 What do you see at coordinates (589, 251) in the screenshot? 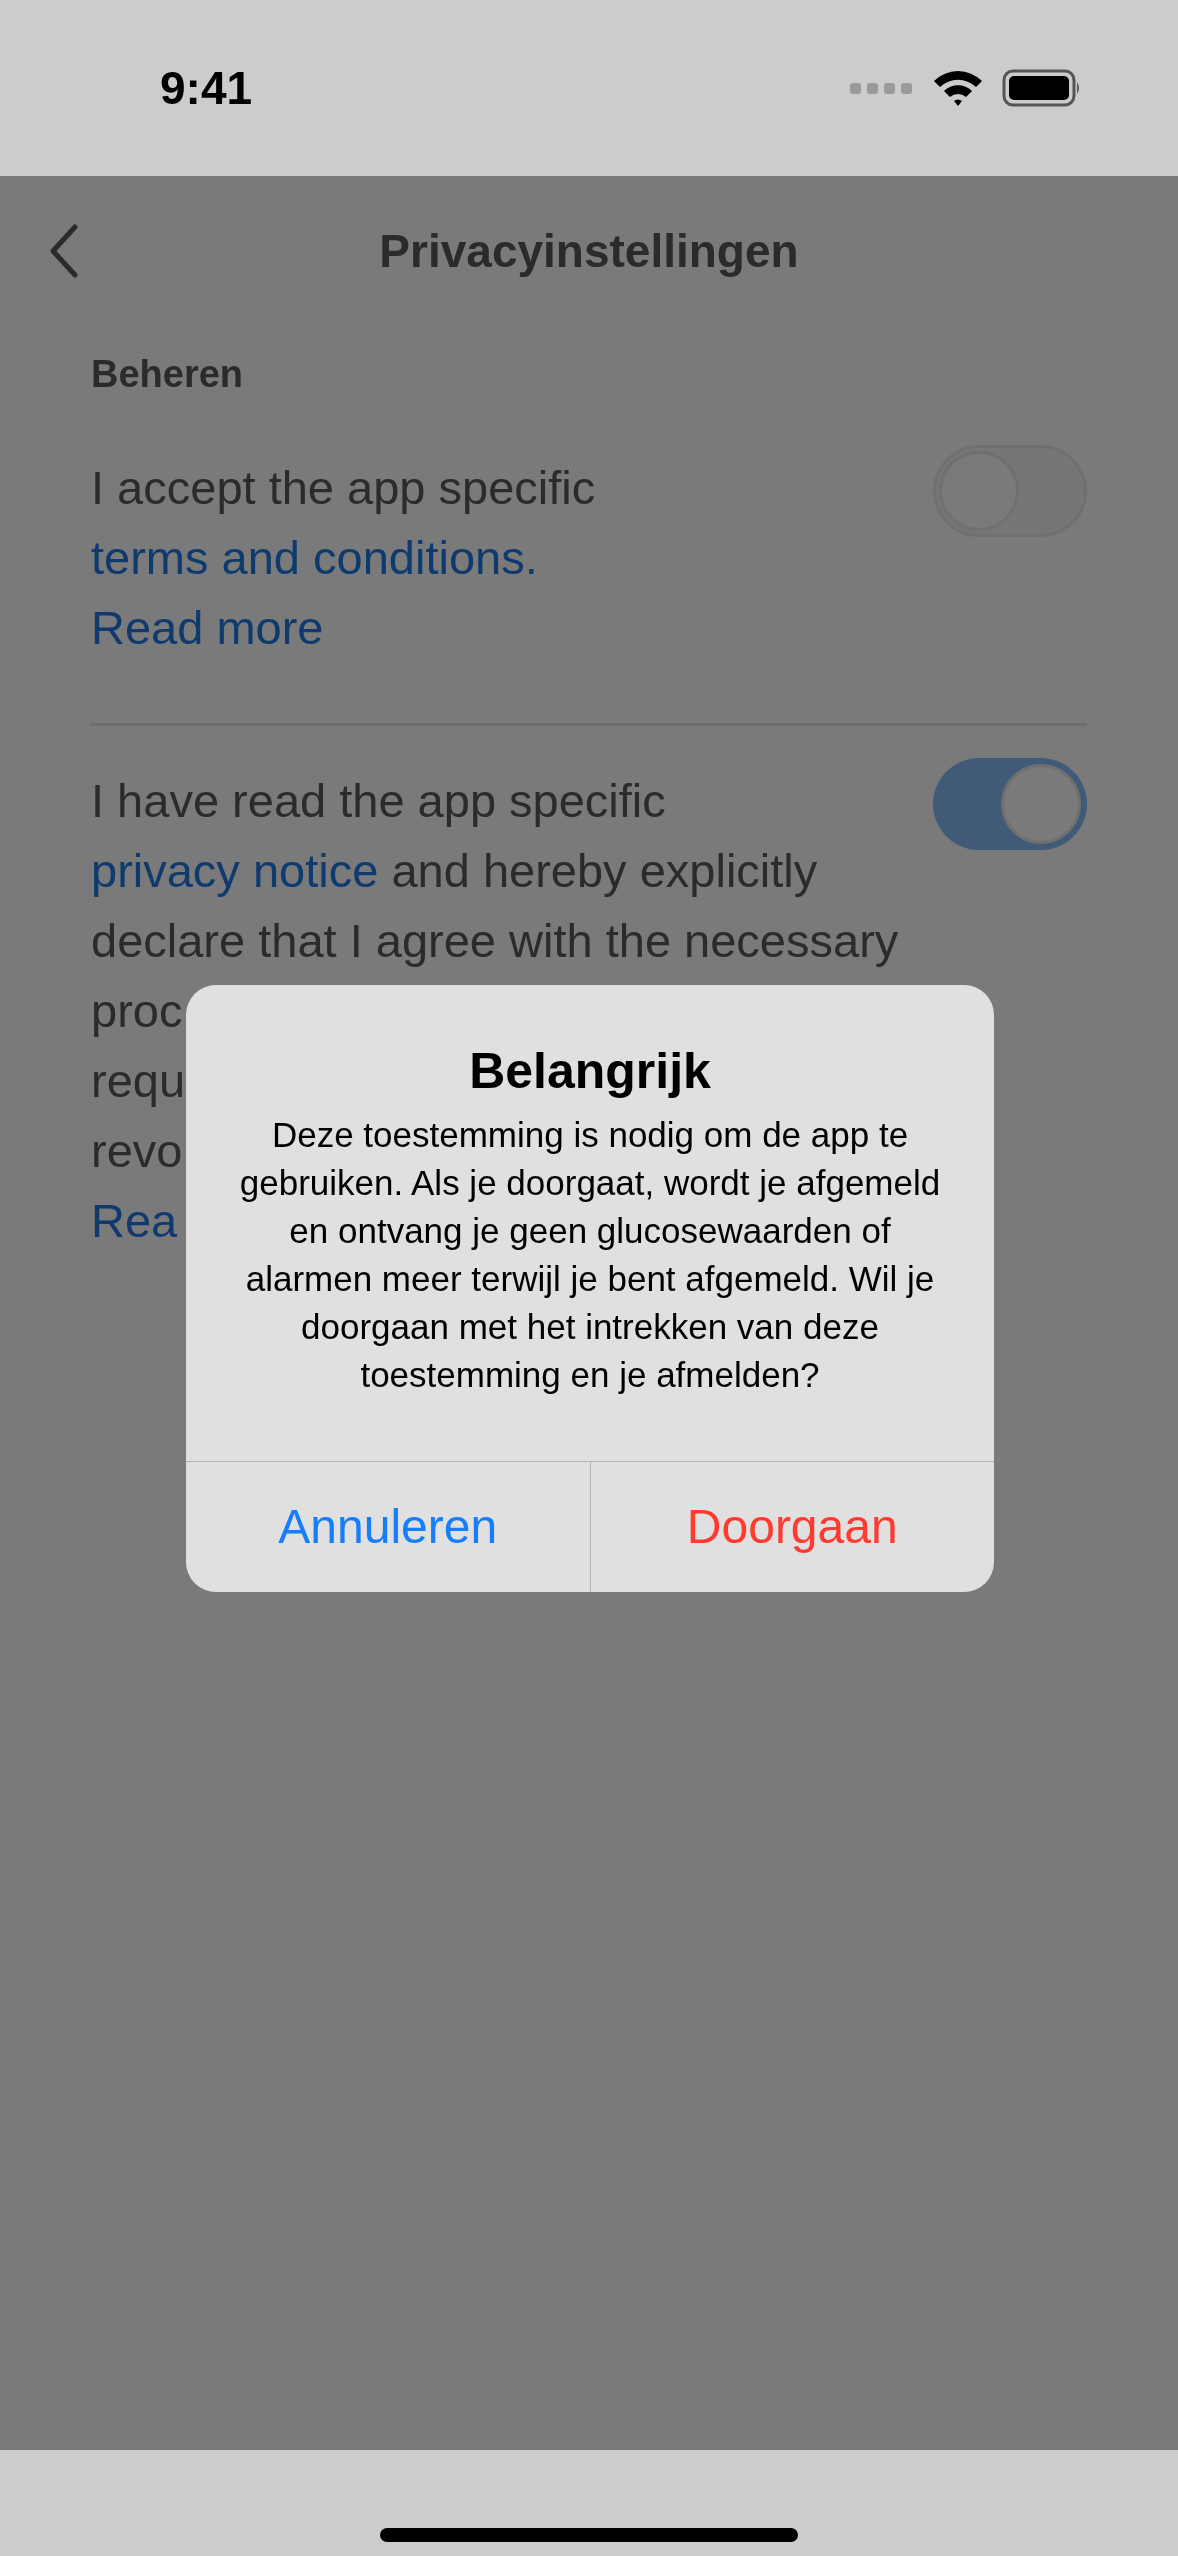
I see `screen-title: Privacyinstellingen` at bounding box center [589, 251].